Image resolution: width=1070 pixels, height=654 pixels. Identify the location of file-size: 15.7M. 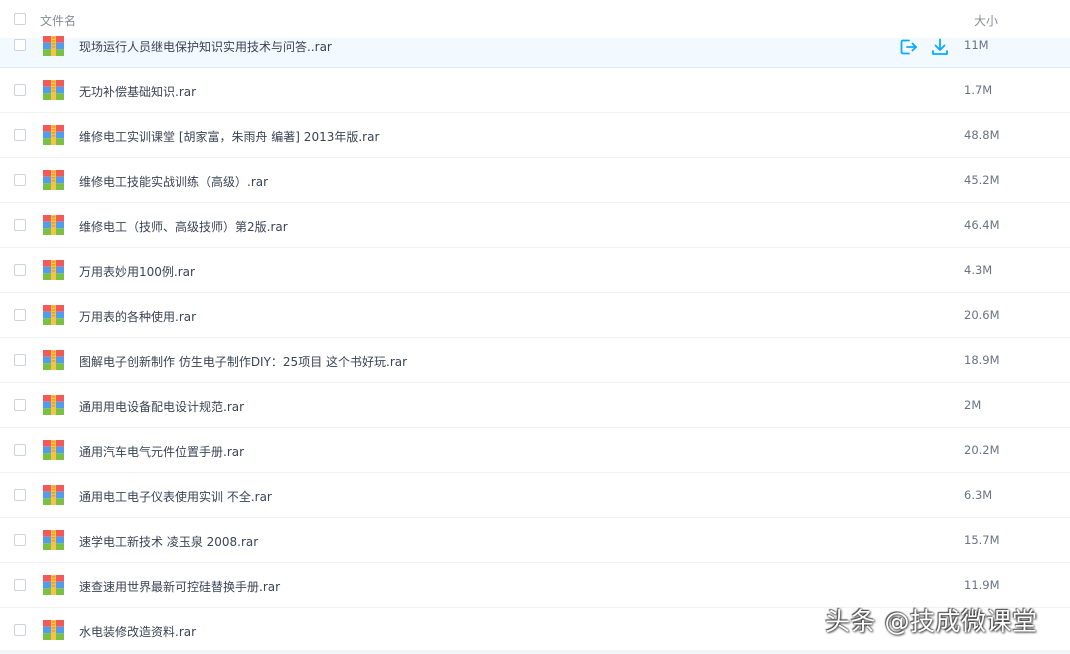
(982, 540).